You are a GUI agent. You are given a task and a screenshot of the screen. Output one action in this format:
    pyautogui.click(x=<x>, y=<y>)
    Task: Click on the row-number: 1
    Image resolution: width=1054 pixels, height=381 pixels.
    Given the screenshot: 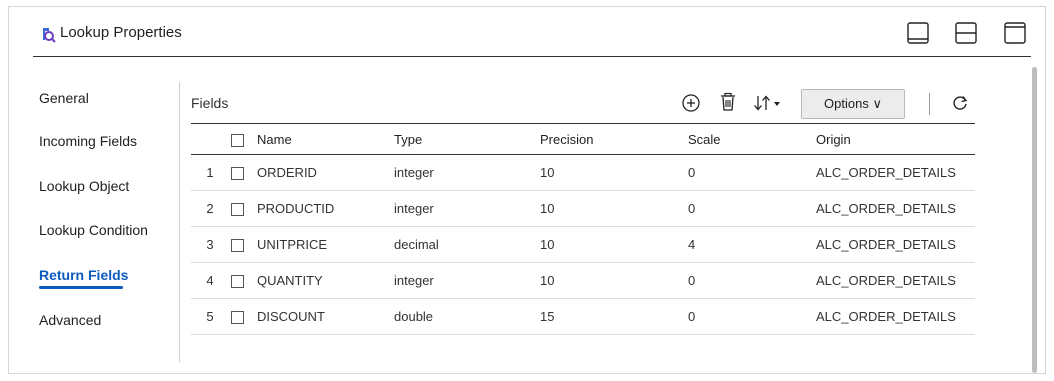 What is the action you would take?
    pyautogui.click(x=210, y=172)
    